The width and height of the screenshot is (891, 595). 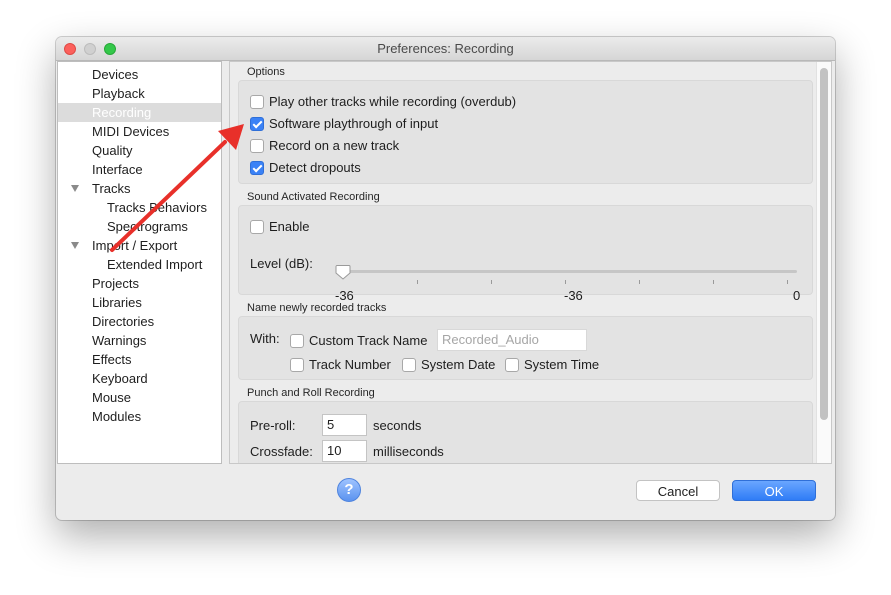 I want to click on sidebar-item-modules: Modules, so click(x=139, y=416).